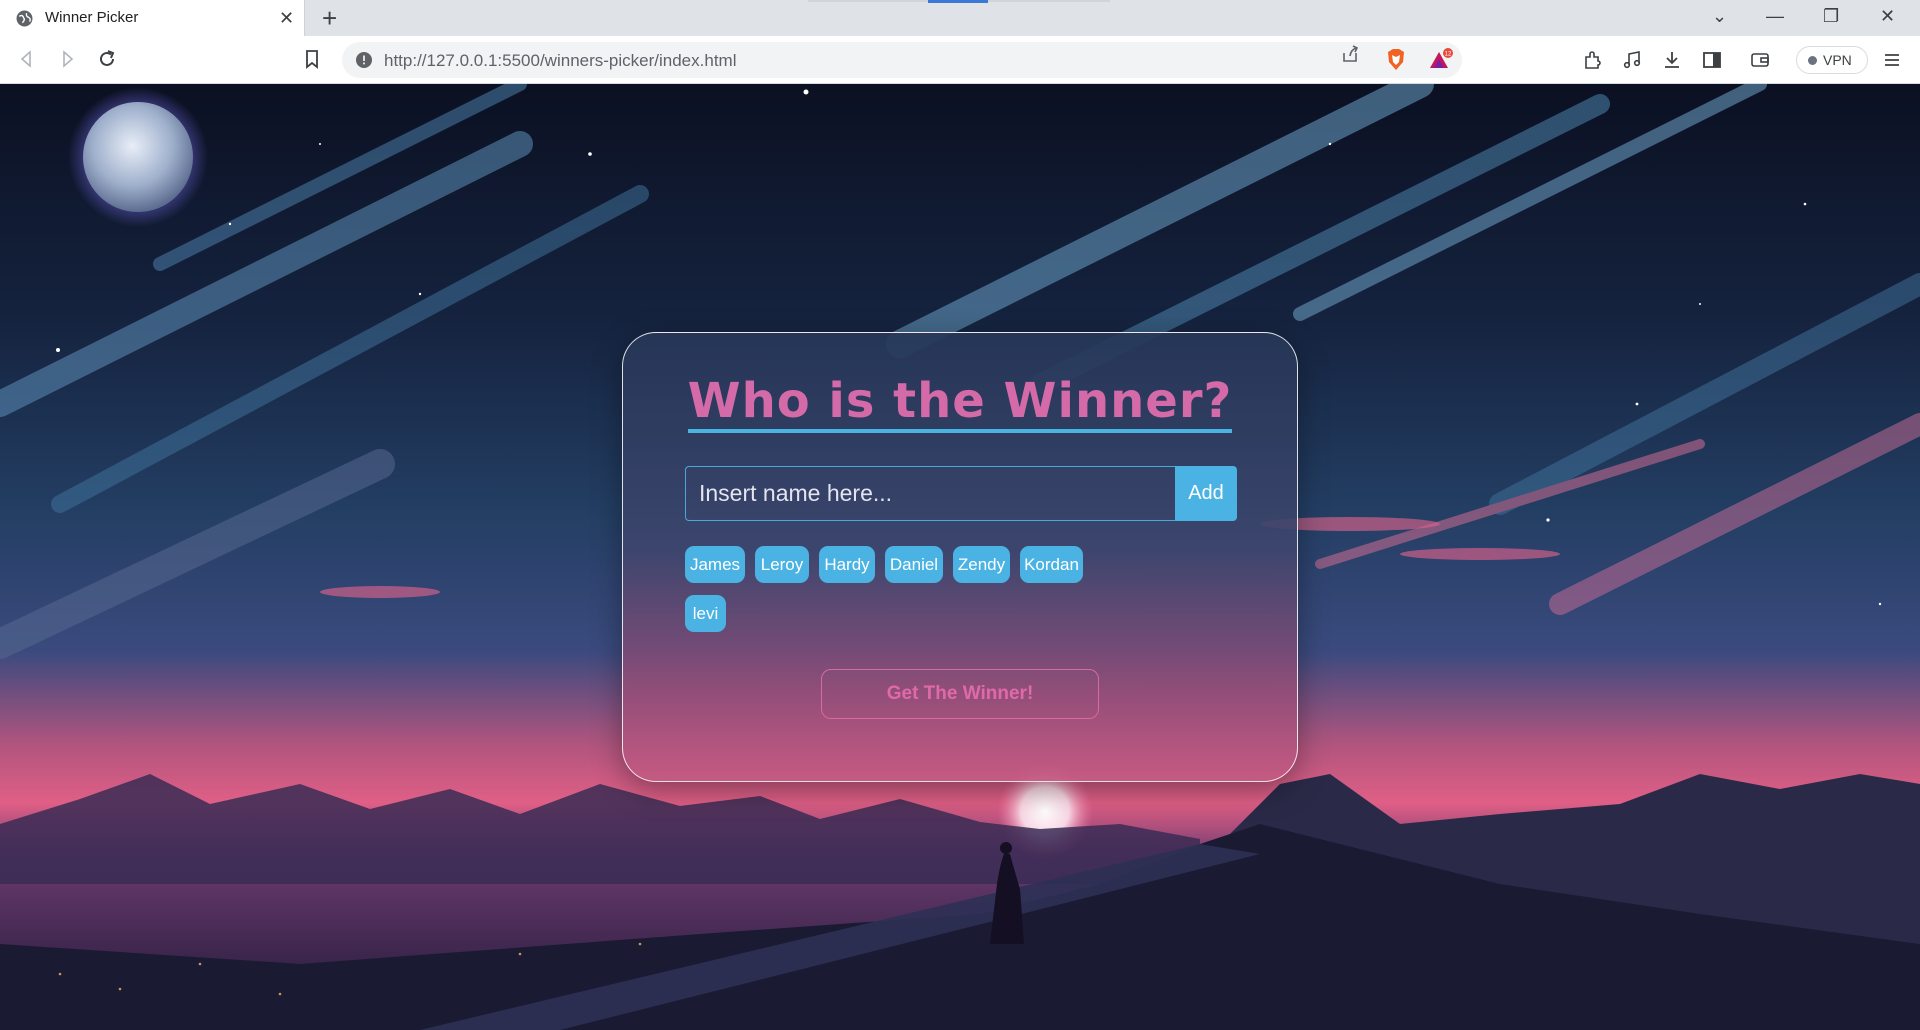 Image resolution: width=1920 pixels, height=1030 pixels. What do you see at coordinates (930, 493) in the screenshot?
I see `name-input` at bounding box center [930, 493].